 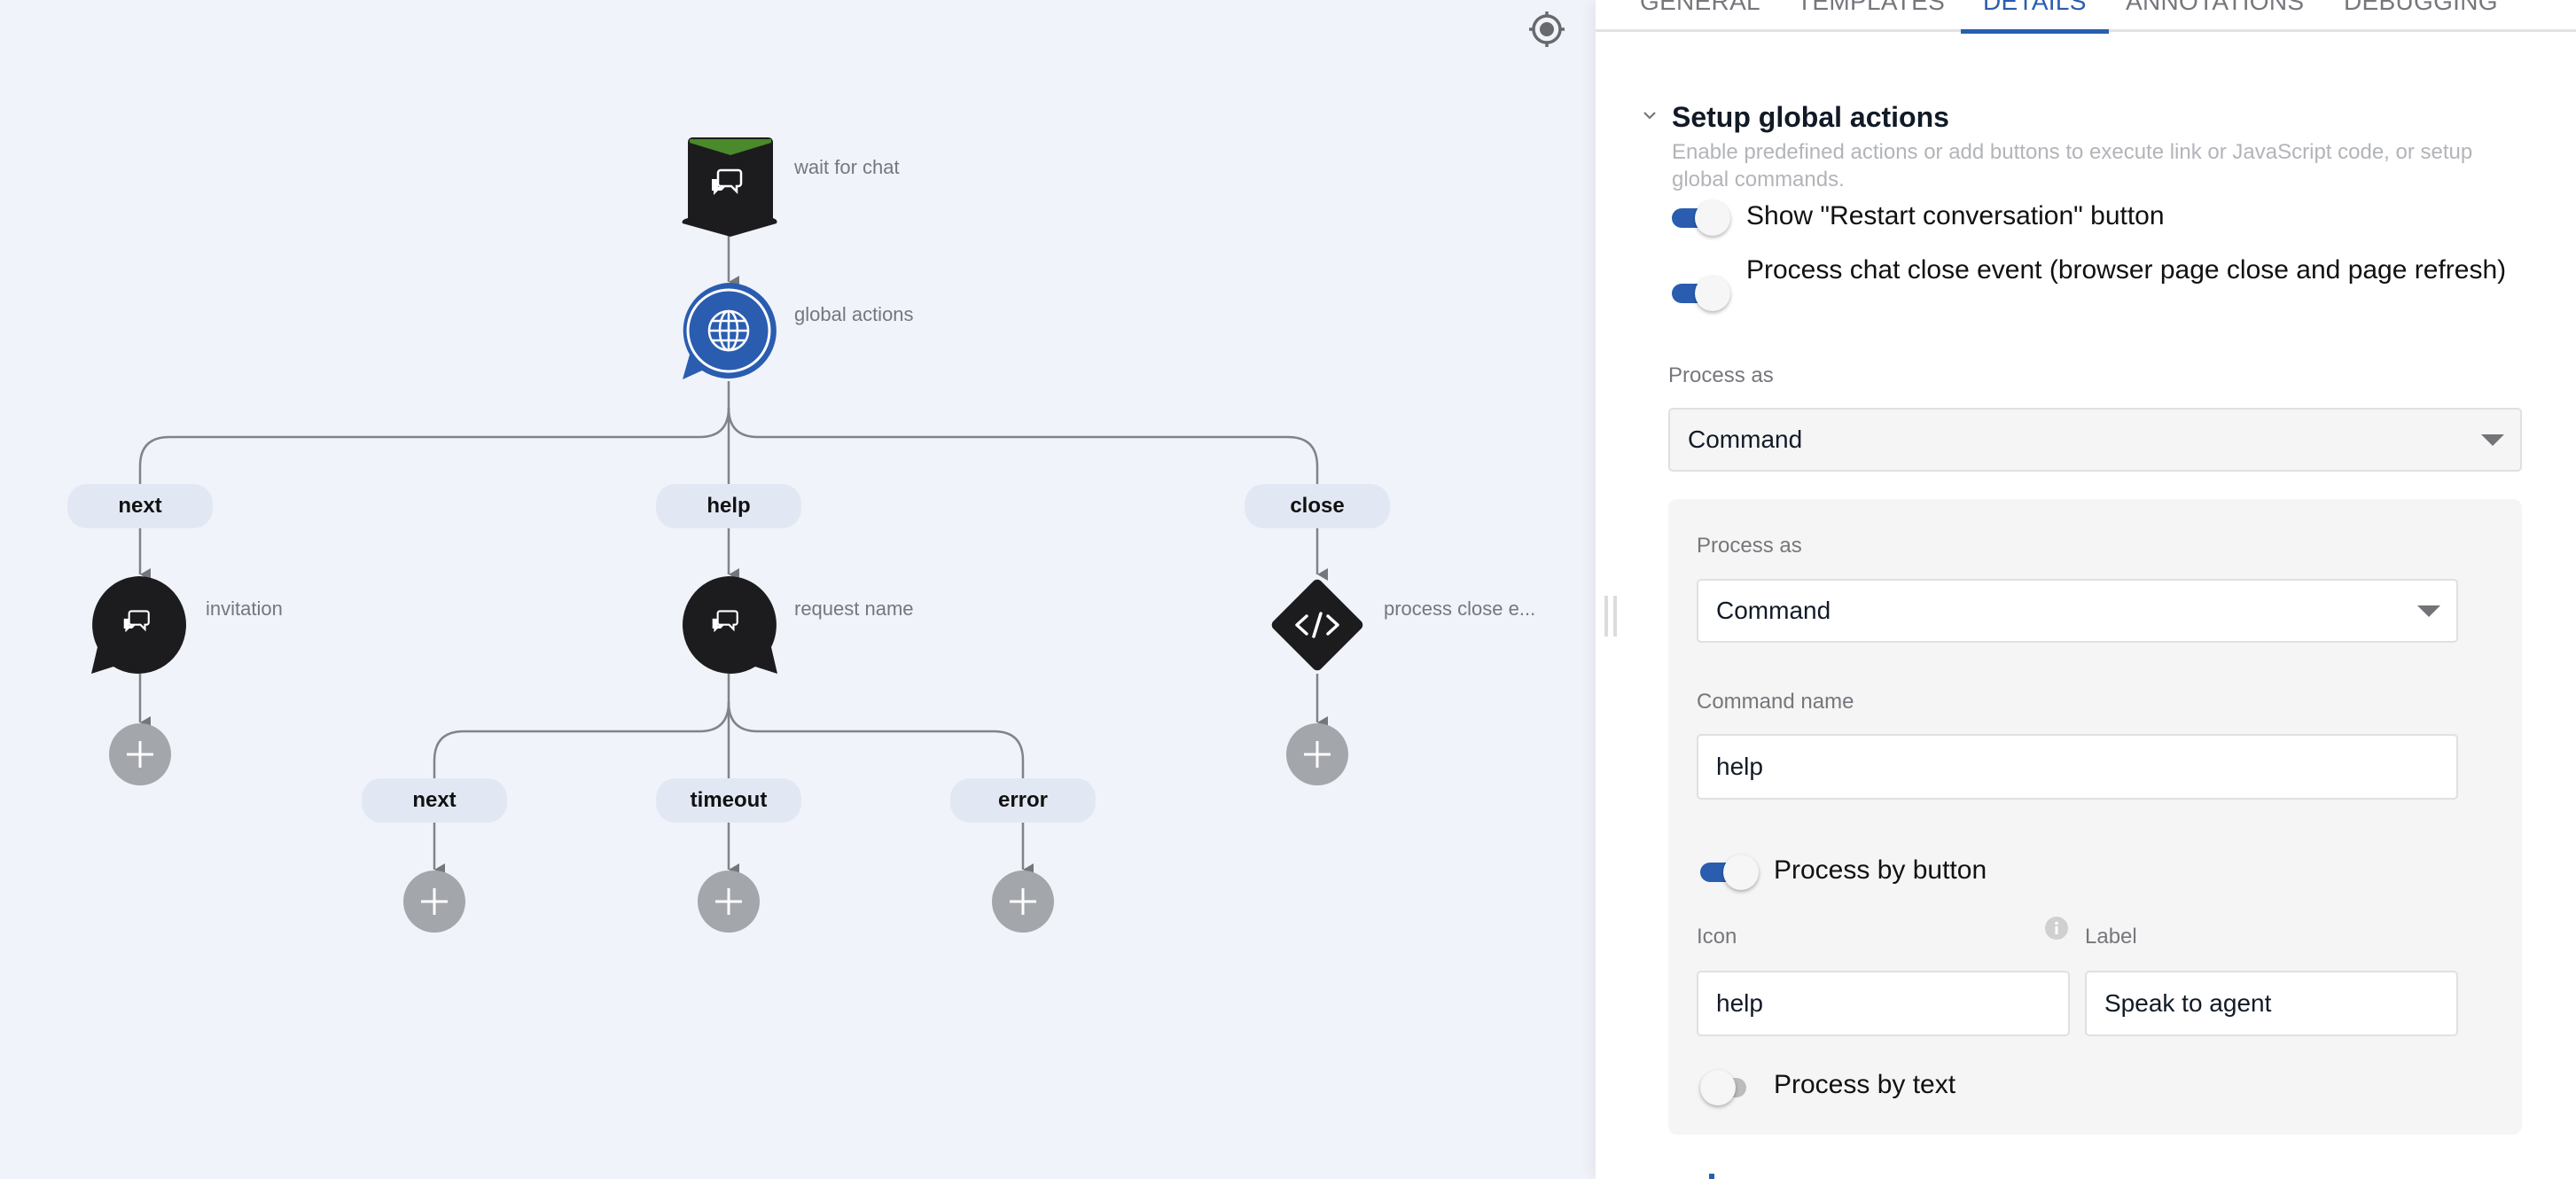 I want to click on edge-global-right, so click(x=1023, y=445).